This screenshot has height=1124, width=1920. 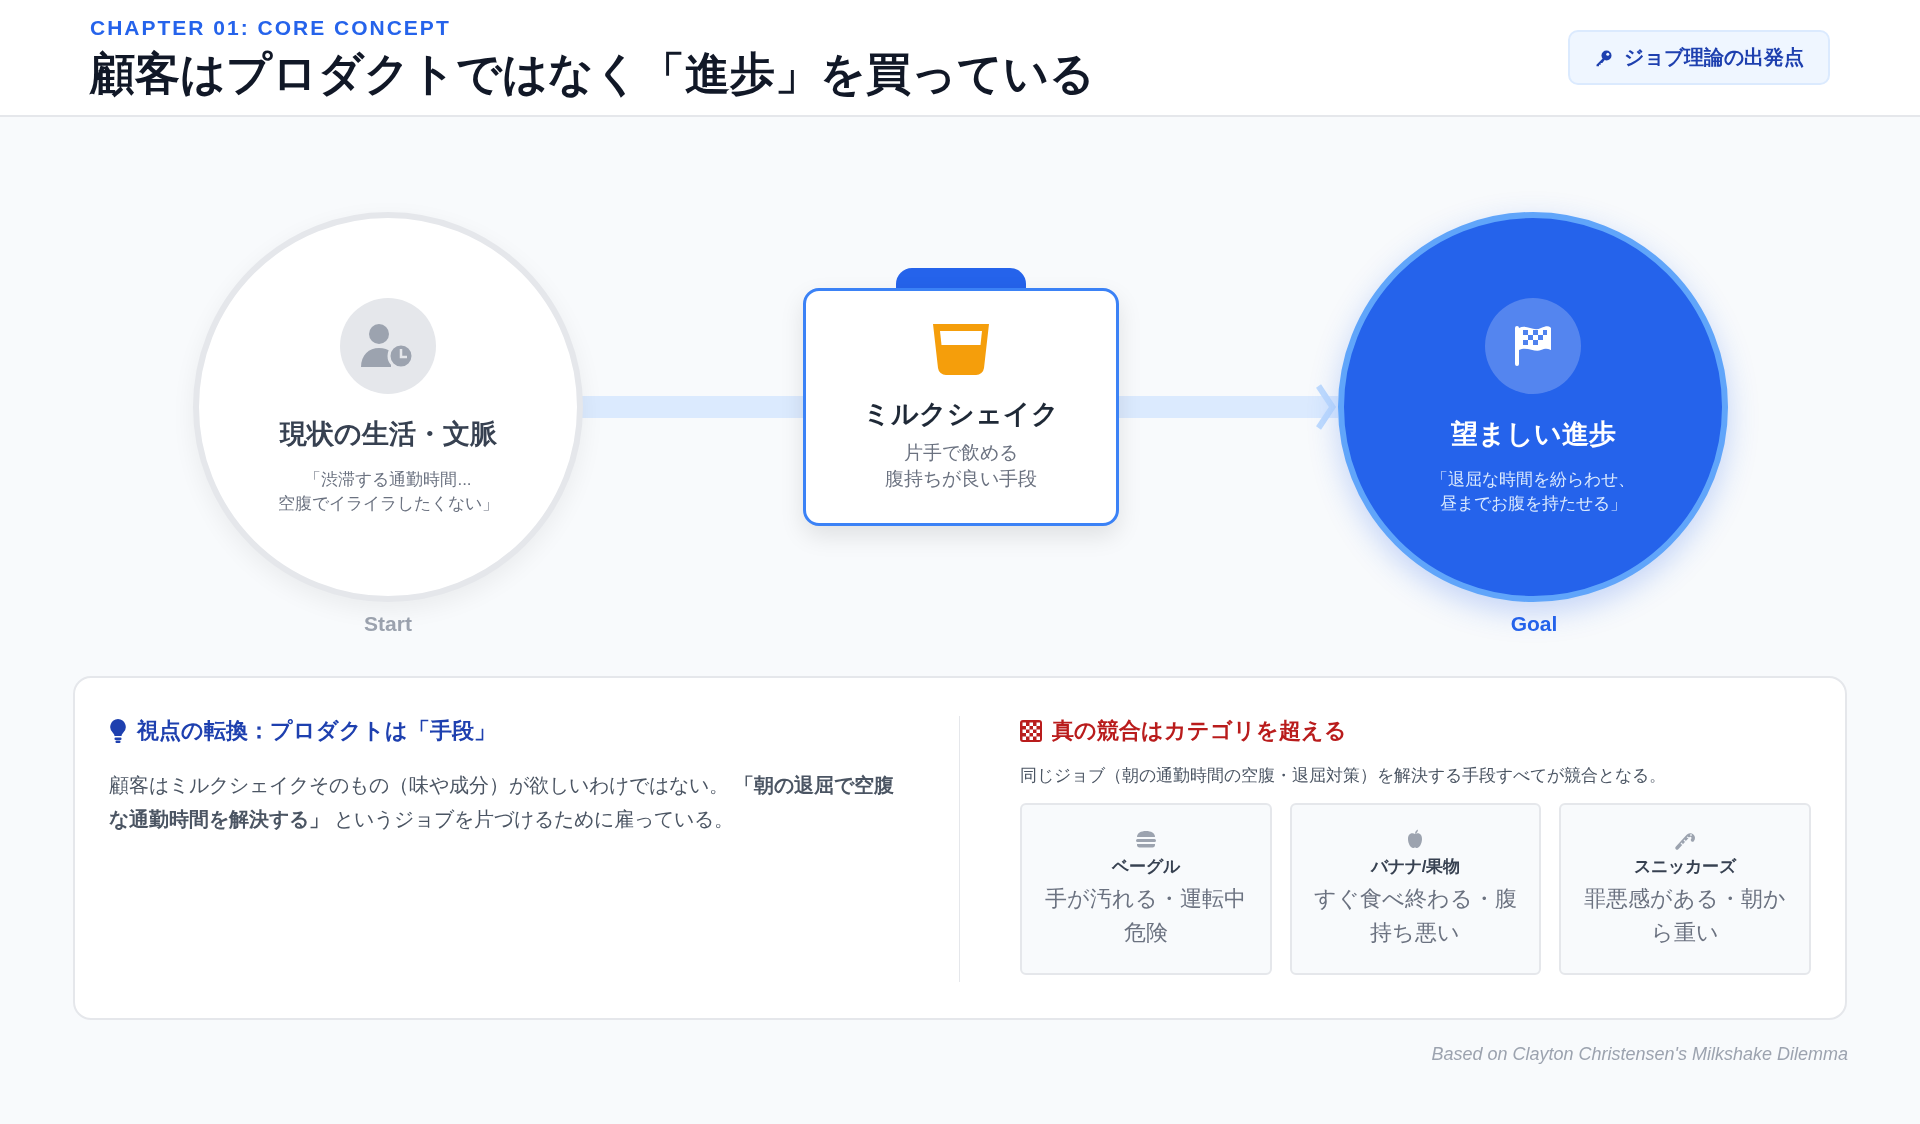 I want to click on node-quote: 昼までお腹を持たせる」, so click(x=1533, y=504).